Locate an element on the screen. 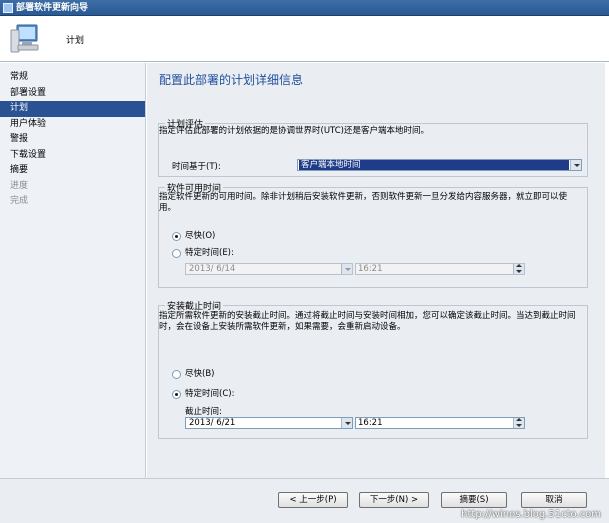 Image resolution: width=609 pixels, height=523 pixels. nav-item-alerts: 警报 is located at coordinates (72, 140).